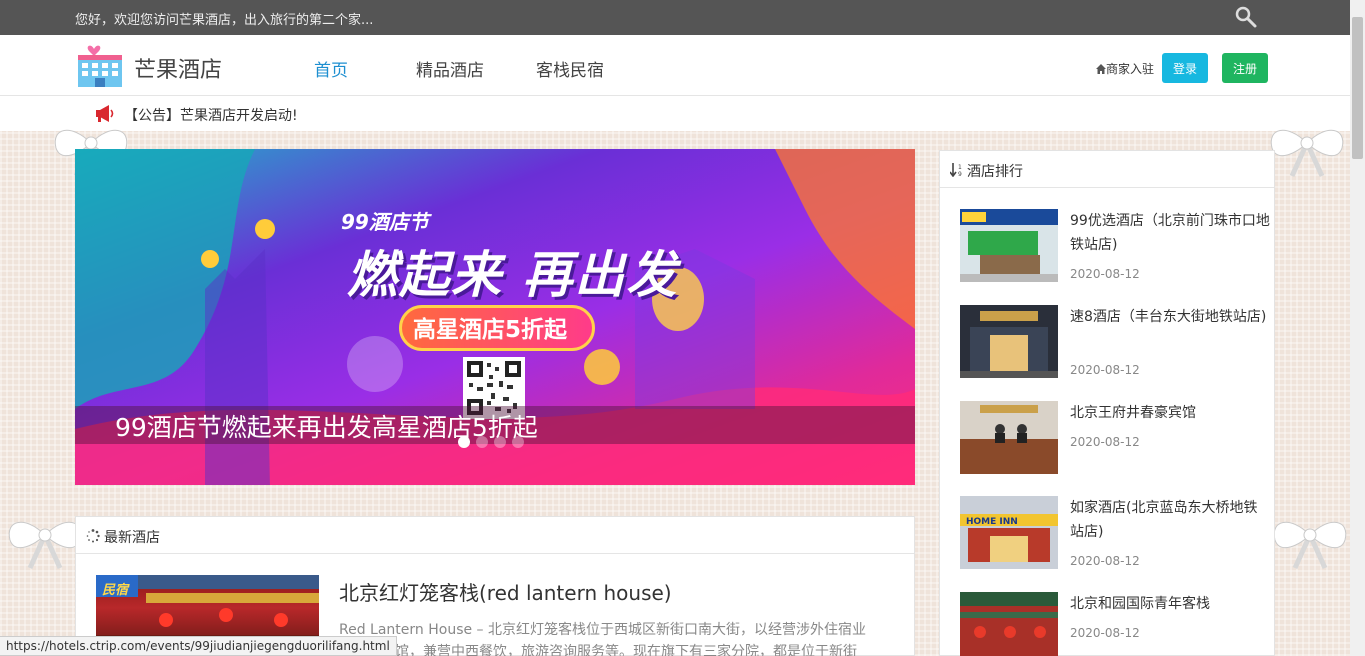  What do you see at coordinates (100, 65) in the screenshot?
I see `hotel-logo-icon` at bounding box center [100, 65].